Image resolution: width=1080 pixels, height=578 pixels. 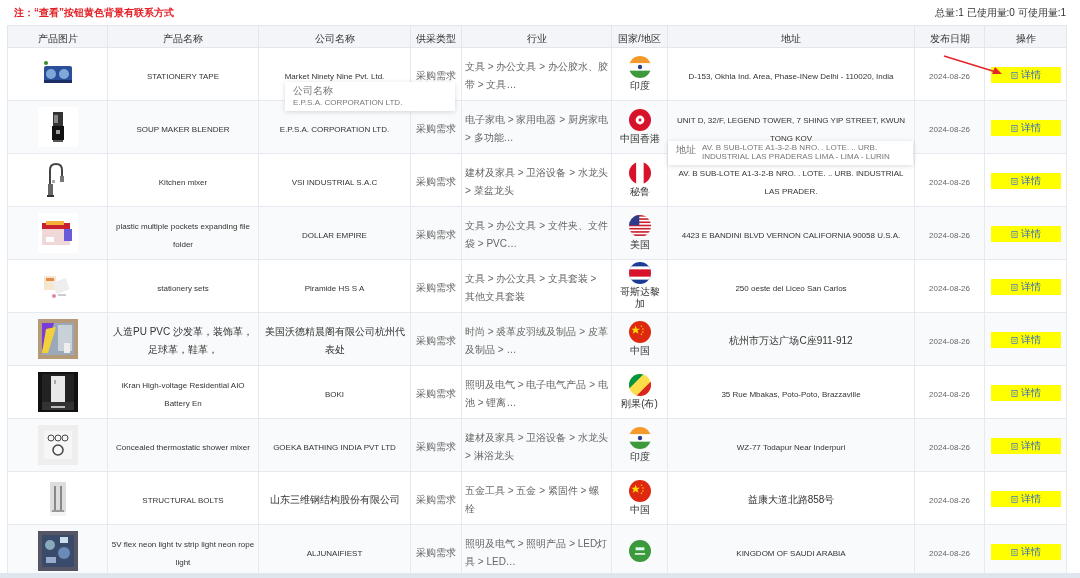 What do you see at coordinates (1025, 38) in the screenshot?
I see `column-header: 操作` at bounding box center [1025, 38].